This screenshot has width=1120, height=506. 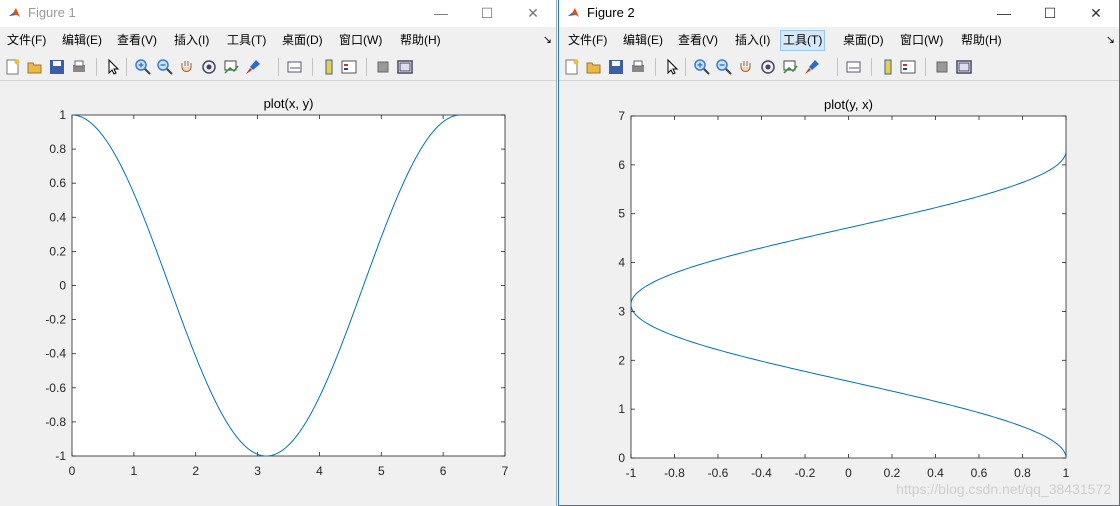 What do you see at coordinates (55, 354) in the screenshot?
I see `y-tick-label: -0.4` at bounding box center [55, 354].